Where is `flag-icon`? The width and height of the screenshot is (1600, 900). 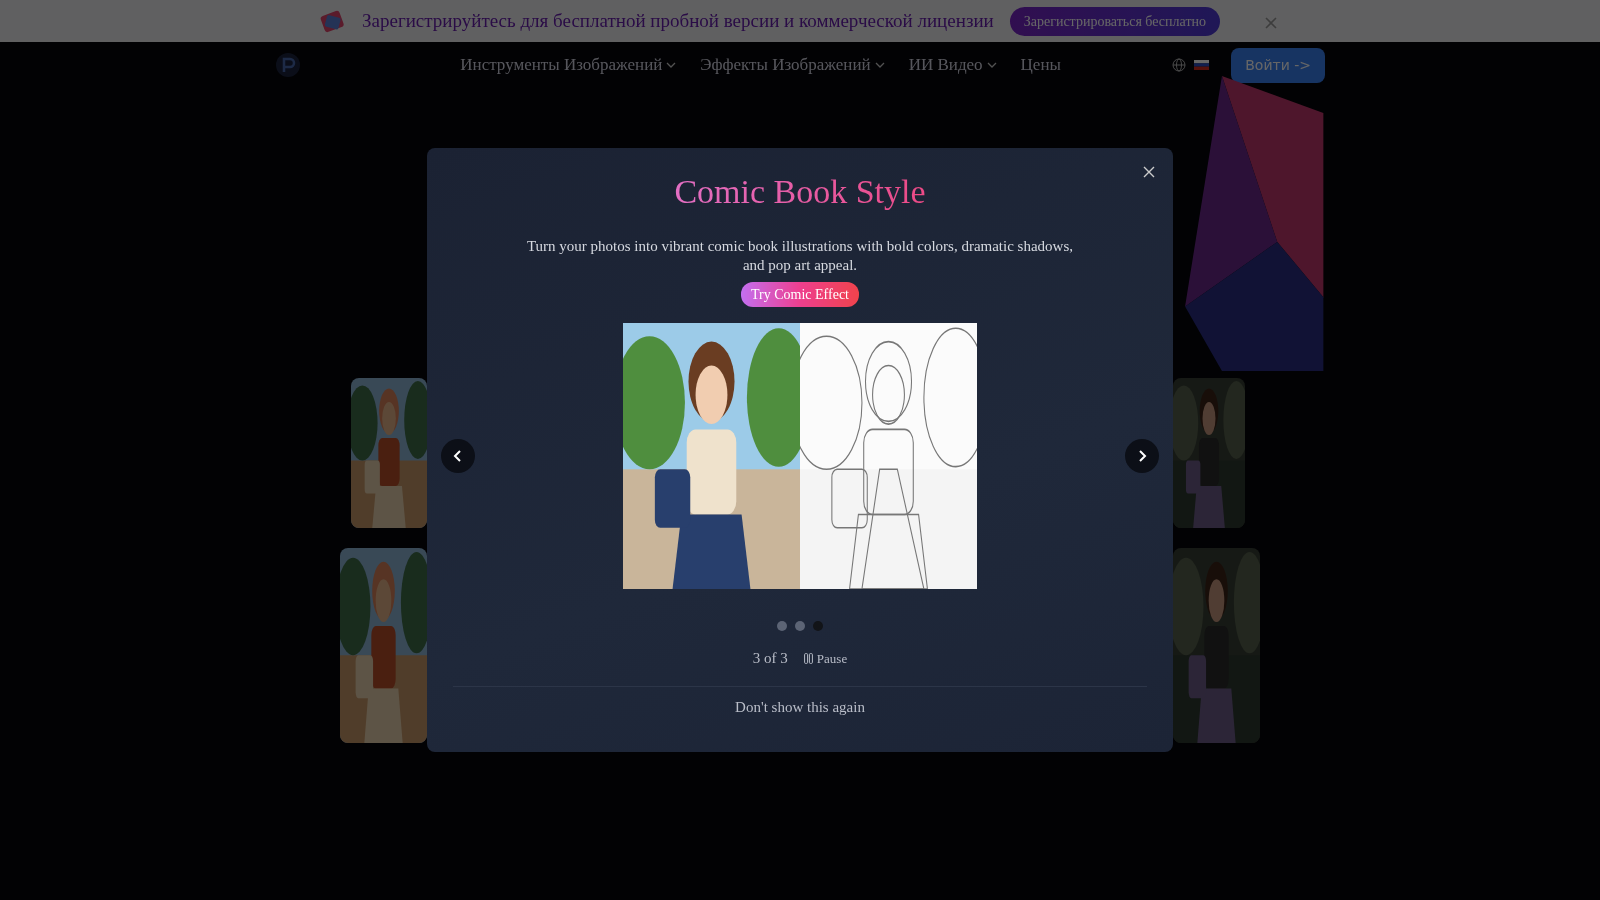
flag-icon is located at coordinates (1202, 65).